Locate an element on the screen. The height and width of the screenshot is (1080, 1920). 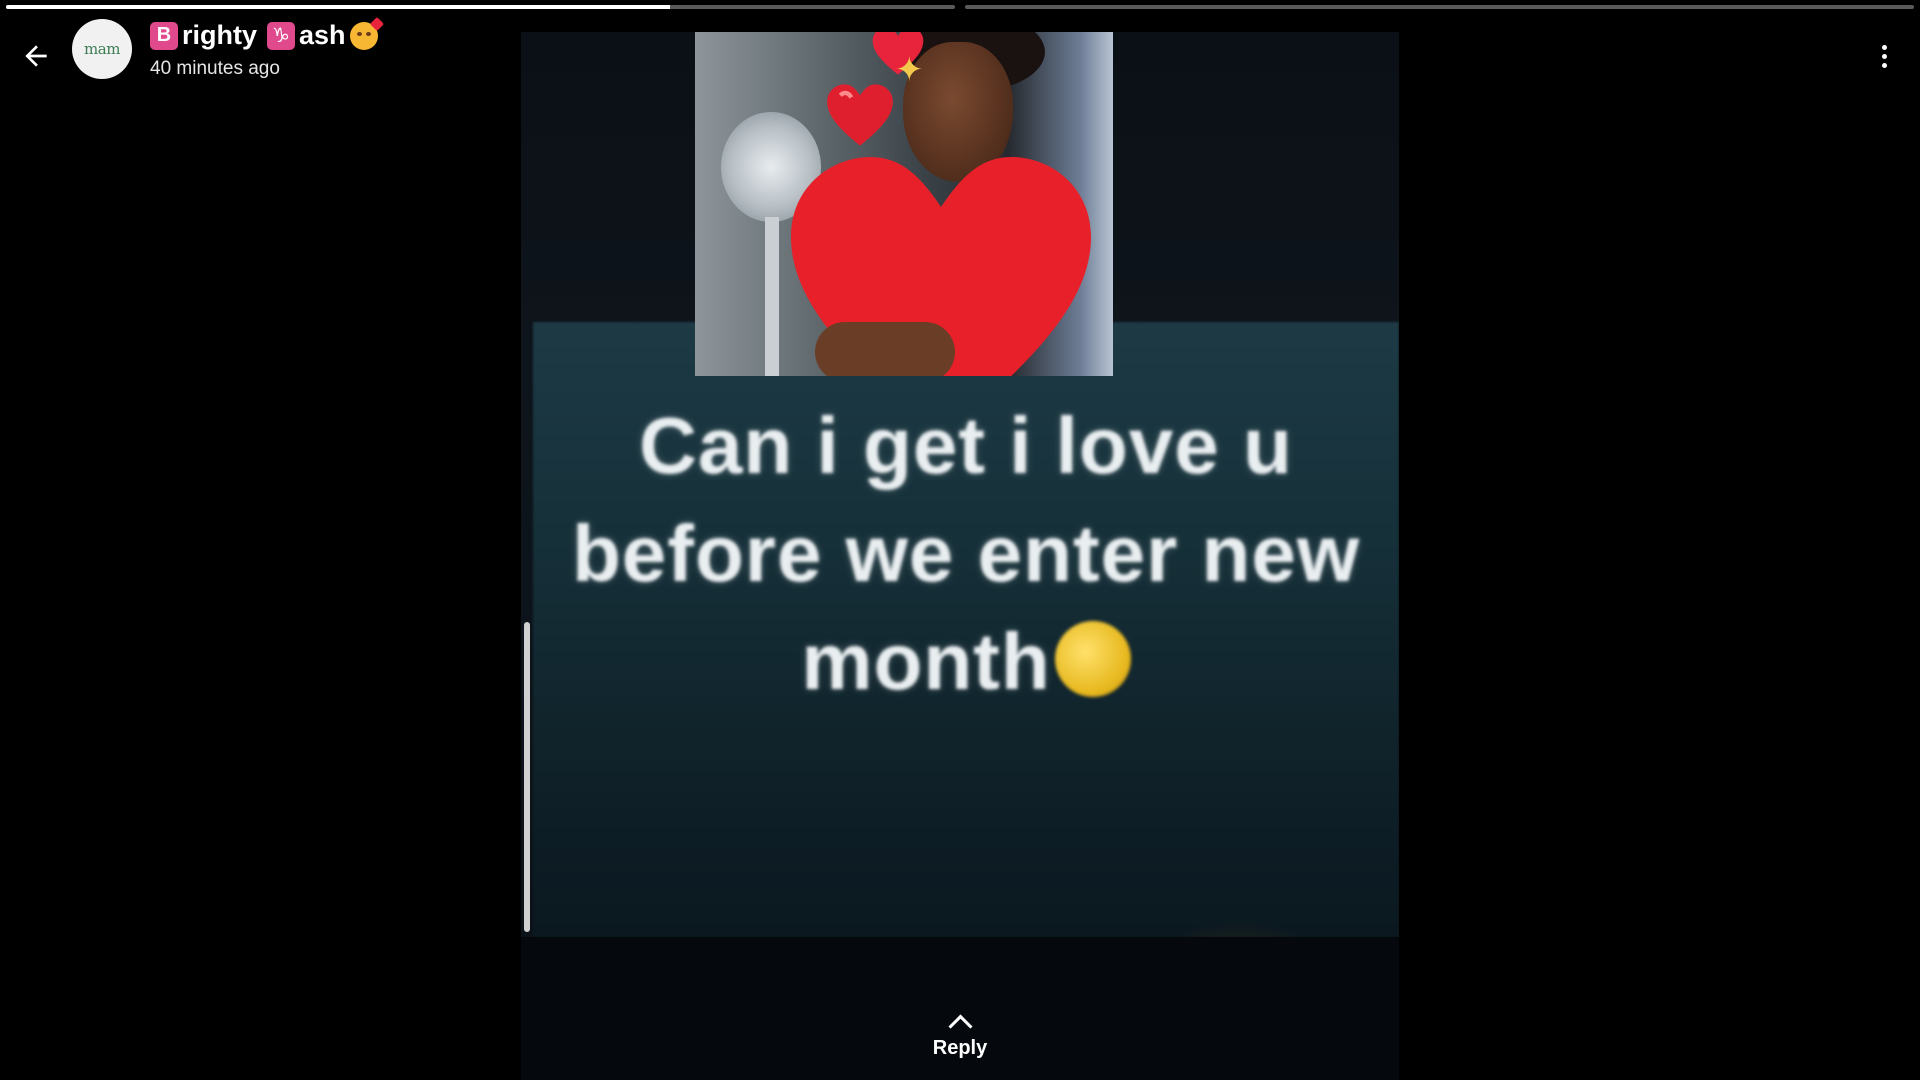
edge-line is located at coordinates (527, 777).